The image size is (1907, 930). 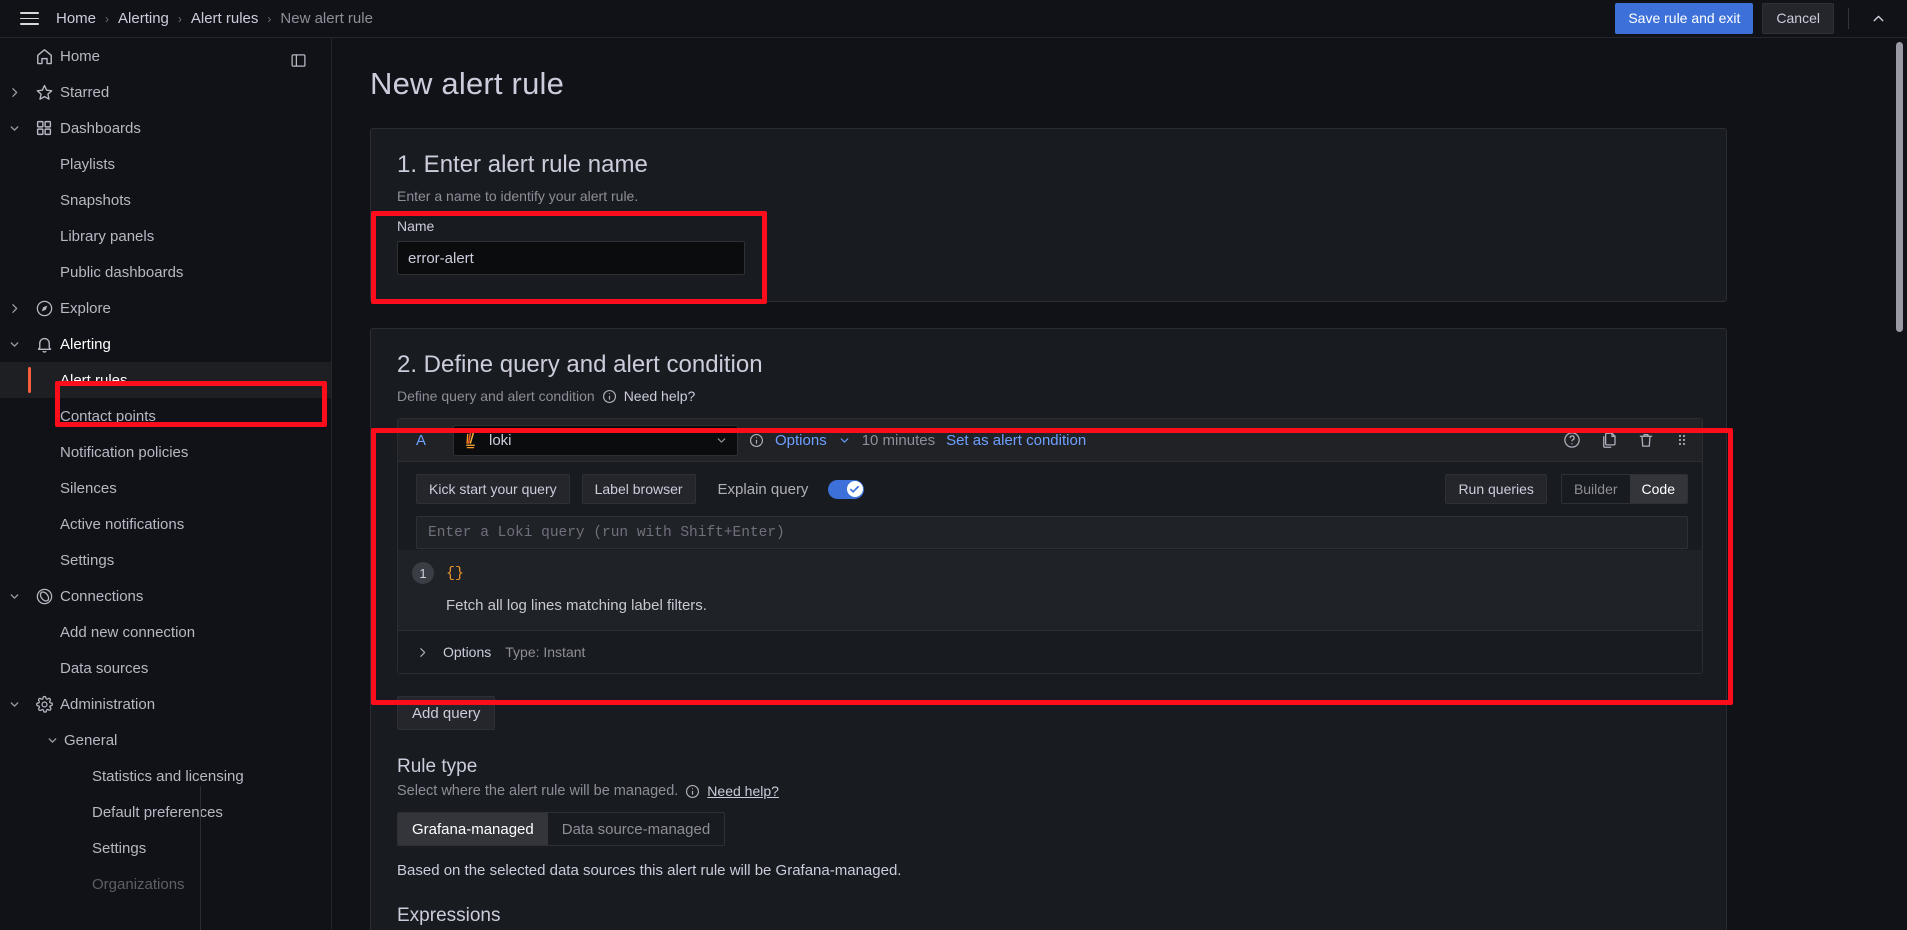 I want to click on page-scrollbar-thumb, so click(x=1899, y=187).